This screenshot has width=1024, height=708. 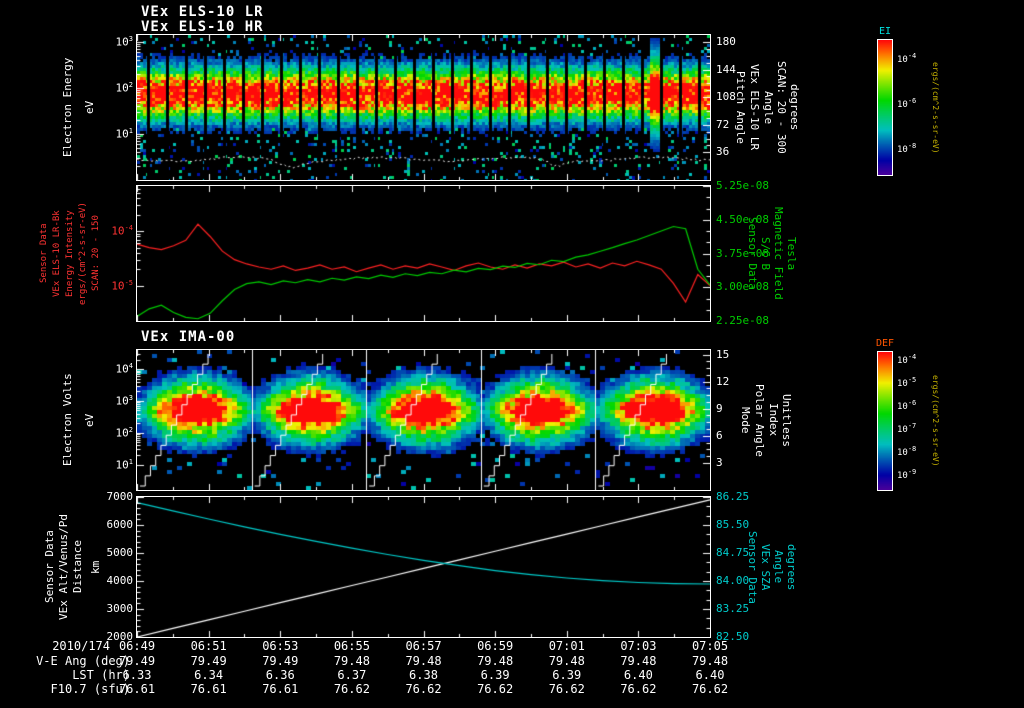 What do you see at coordinates (768, 107) in the screenshot?
I see `p1-right-axis-label: Angle` at bounding box center [768, 107].